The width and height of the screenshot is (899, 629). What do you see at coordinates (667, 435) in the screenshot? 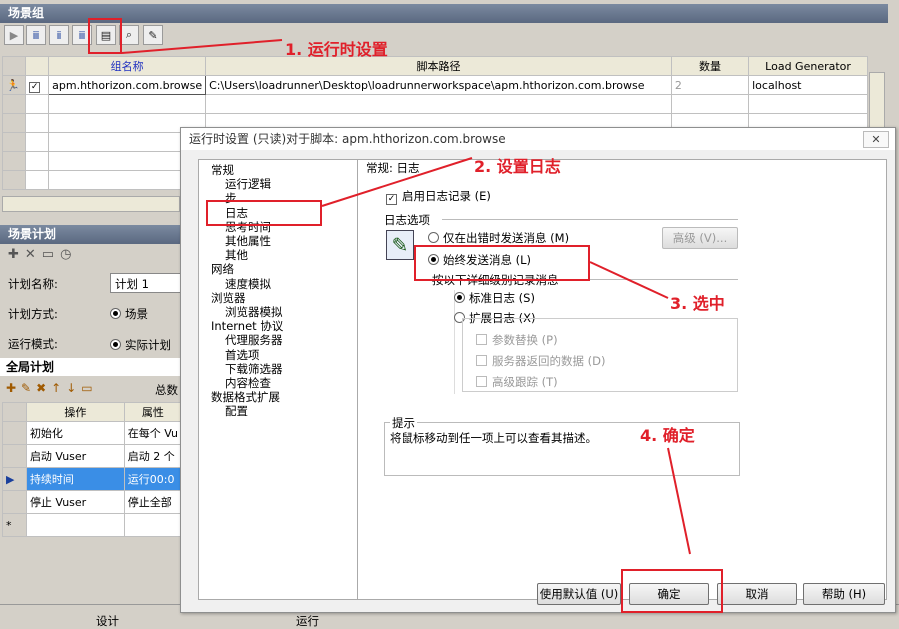
I see `annotation-step4: 4. 确定` at bounding box center [667, 435].